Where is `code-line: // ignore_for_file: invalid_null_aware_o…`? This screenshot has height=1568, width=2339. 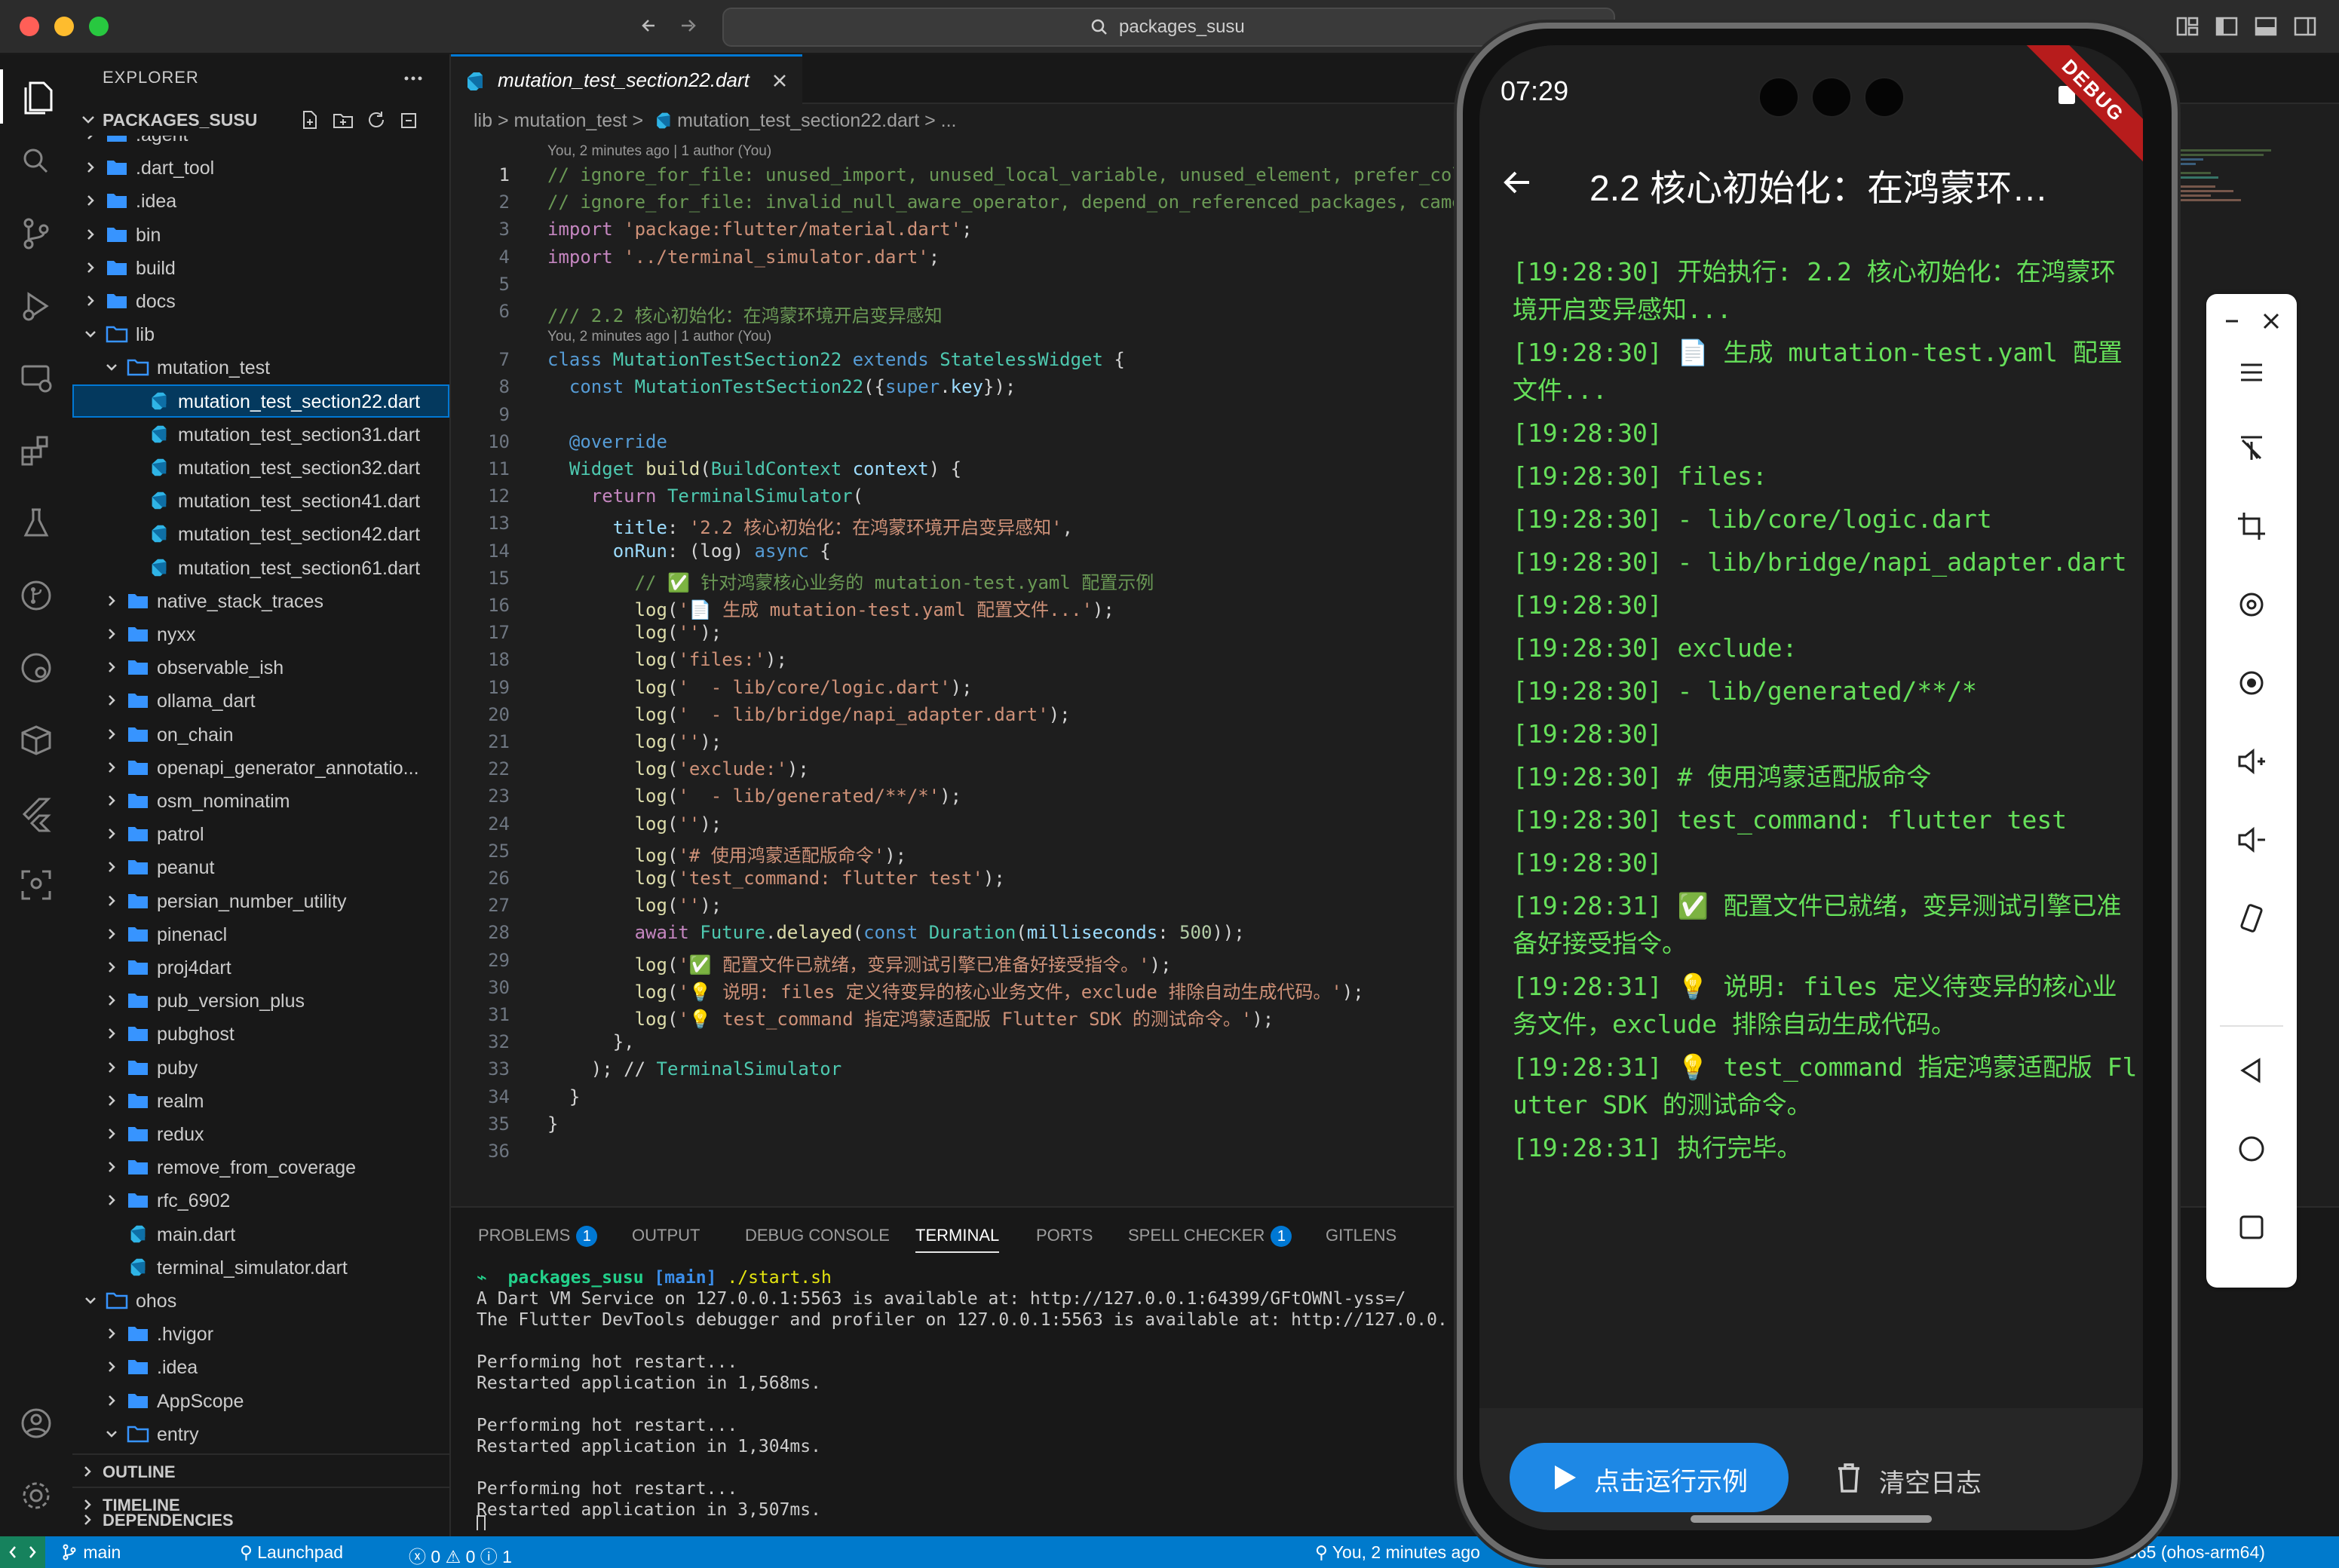
code-line: // ignore_for_file: invalid_null_aware_o… is located at coordinates (1011, 202).